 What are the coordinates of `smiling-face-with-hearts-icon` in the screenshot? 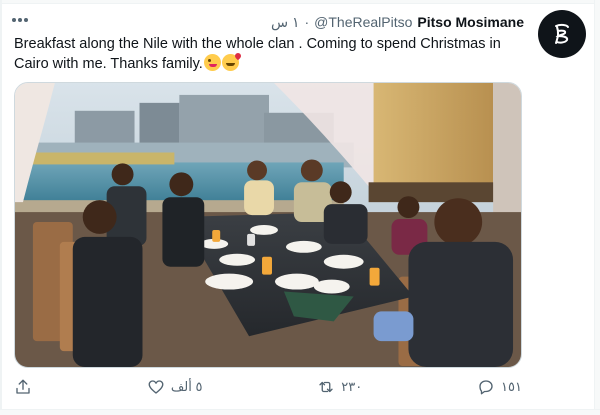 It's located at (230, 62).